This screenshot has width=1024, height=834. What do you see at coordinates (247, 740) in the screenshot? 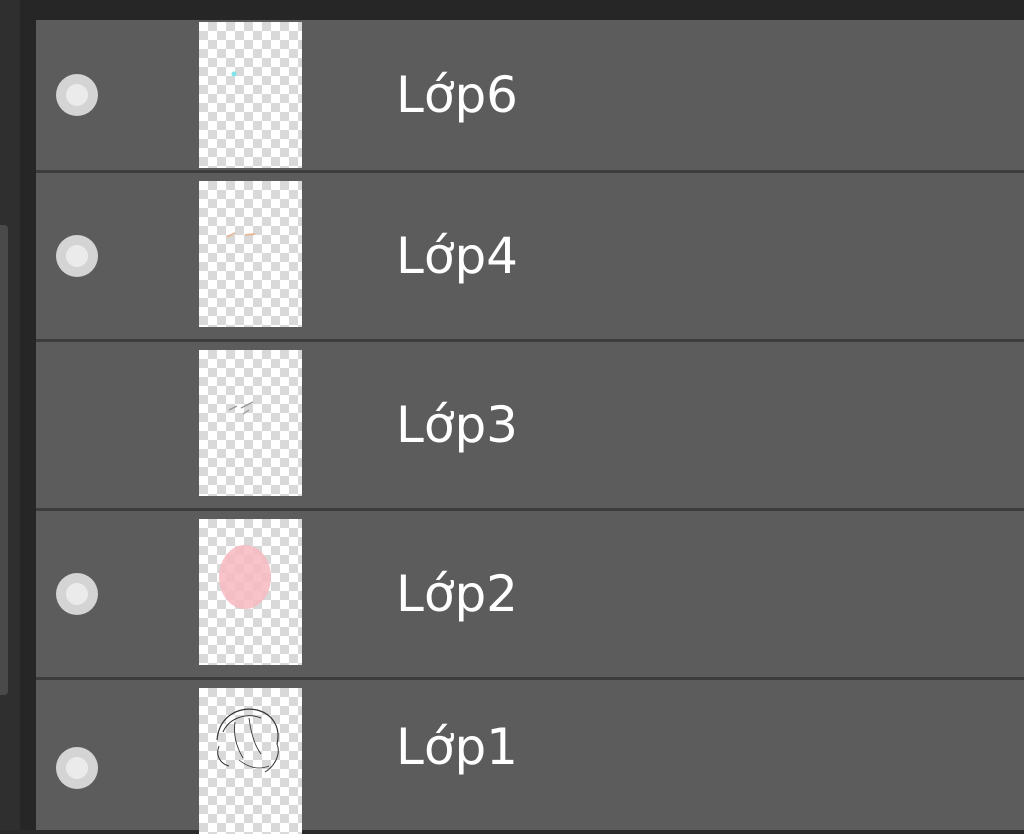
I see `hair-sketch-thumbnail-art` at bounding box center [247, 740].